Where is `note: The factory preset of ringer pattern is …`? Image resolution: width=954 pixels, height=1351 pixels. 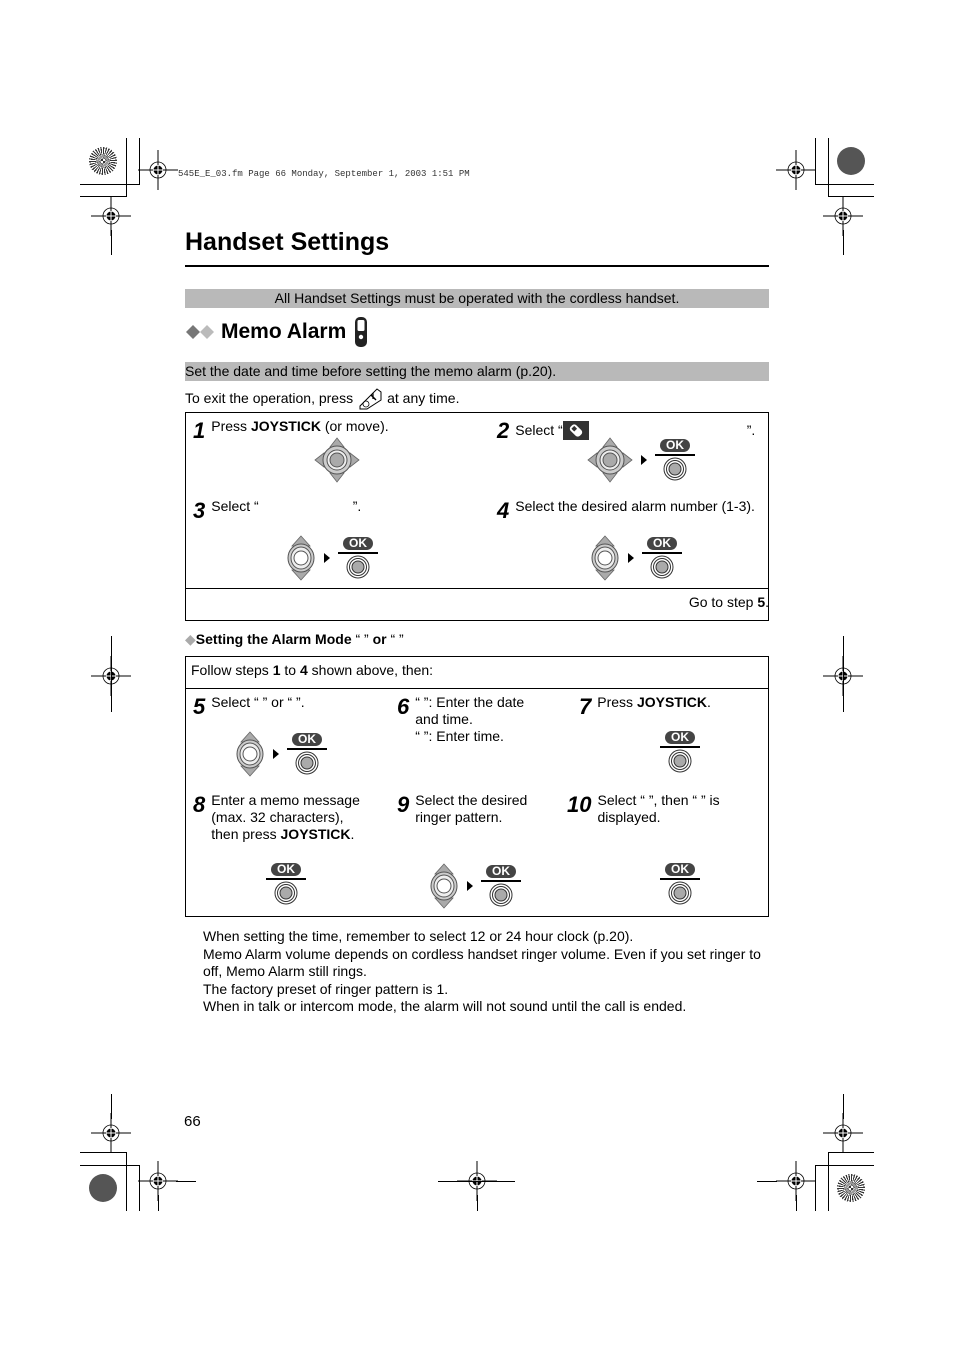 note: The factory preset of ringer pattern is … is located at coordinates (326, 988).